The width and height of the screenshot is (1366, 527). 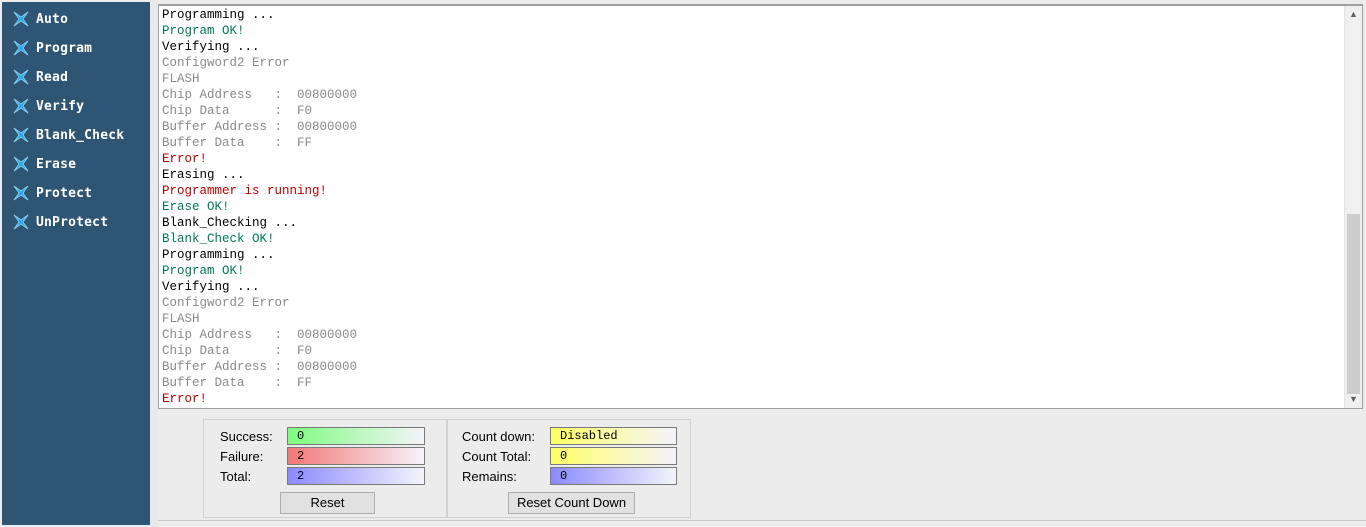 What do you see at coordinates (60, 106) in the screenshot?
I see `sidebar-item-label: Verify` at bounding box center [60, 106].